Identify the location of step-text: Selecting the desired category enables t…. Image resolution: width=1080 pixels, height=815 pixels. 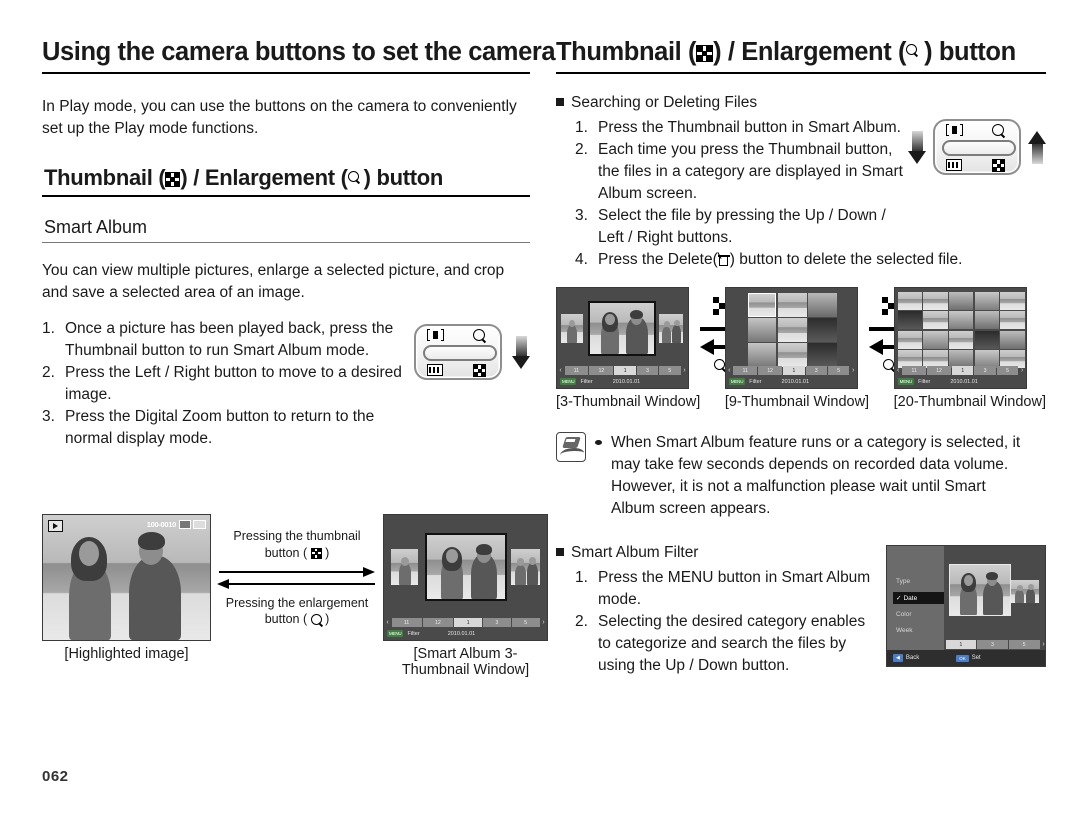
(732, 644).